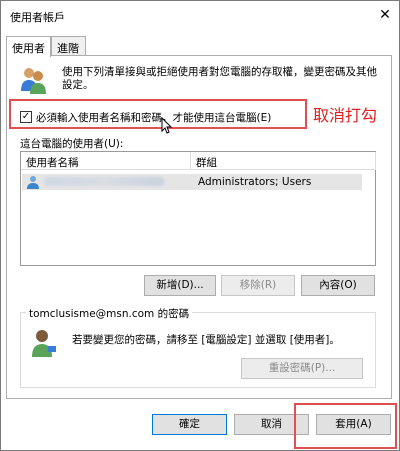  I want to click on mouse-cursor-icon, so click(167, 125).